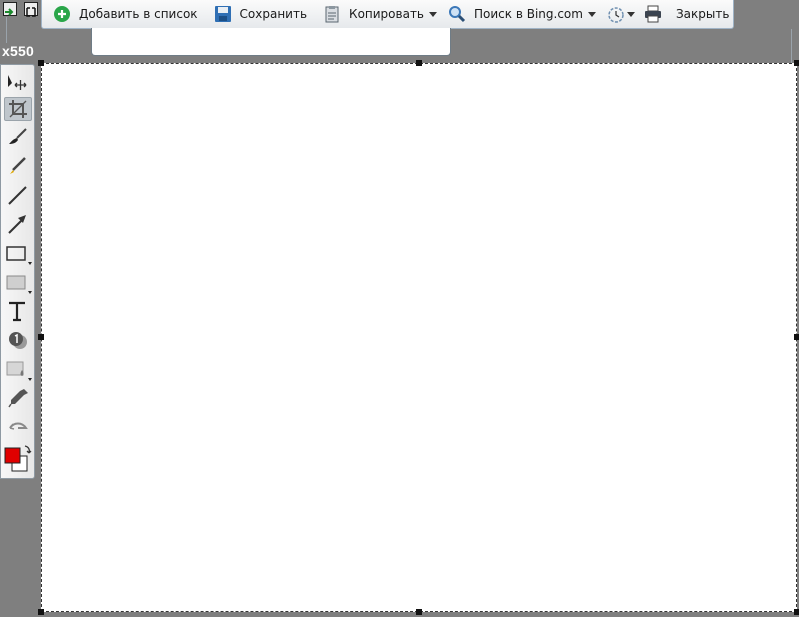 The height and width of the screenshot is (617, 799). I want to click on rectangle-icon, so click(16, 253).